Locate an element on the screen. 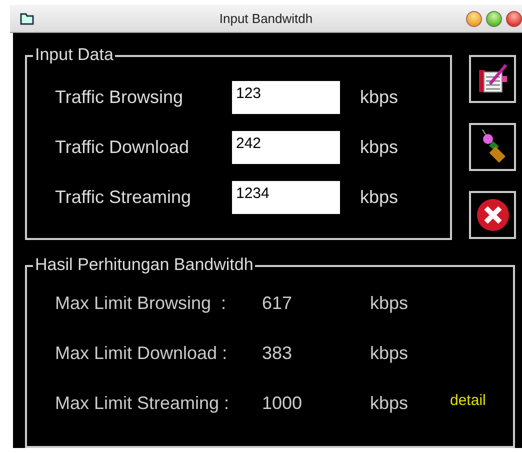 This screenshot has height=453, width=522. group-title: Input Data is located at coordinates (74, 55).